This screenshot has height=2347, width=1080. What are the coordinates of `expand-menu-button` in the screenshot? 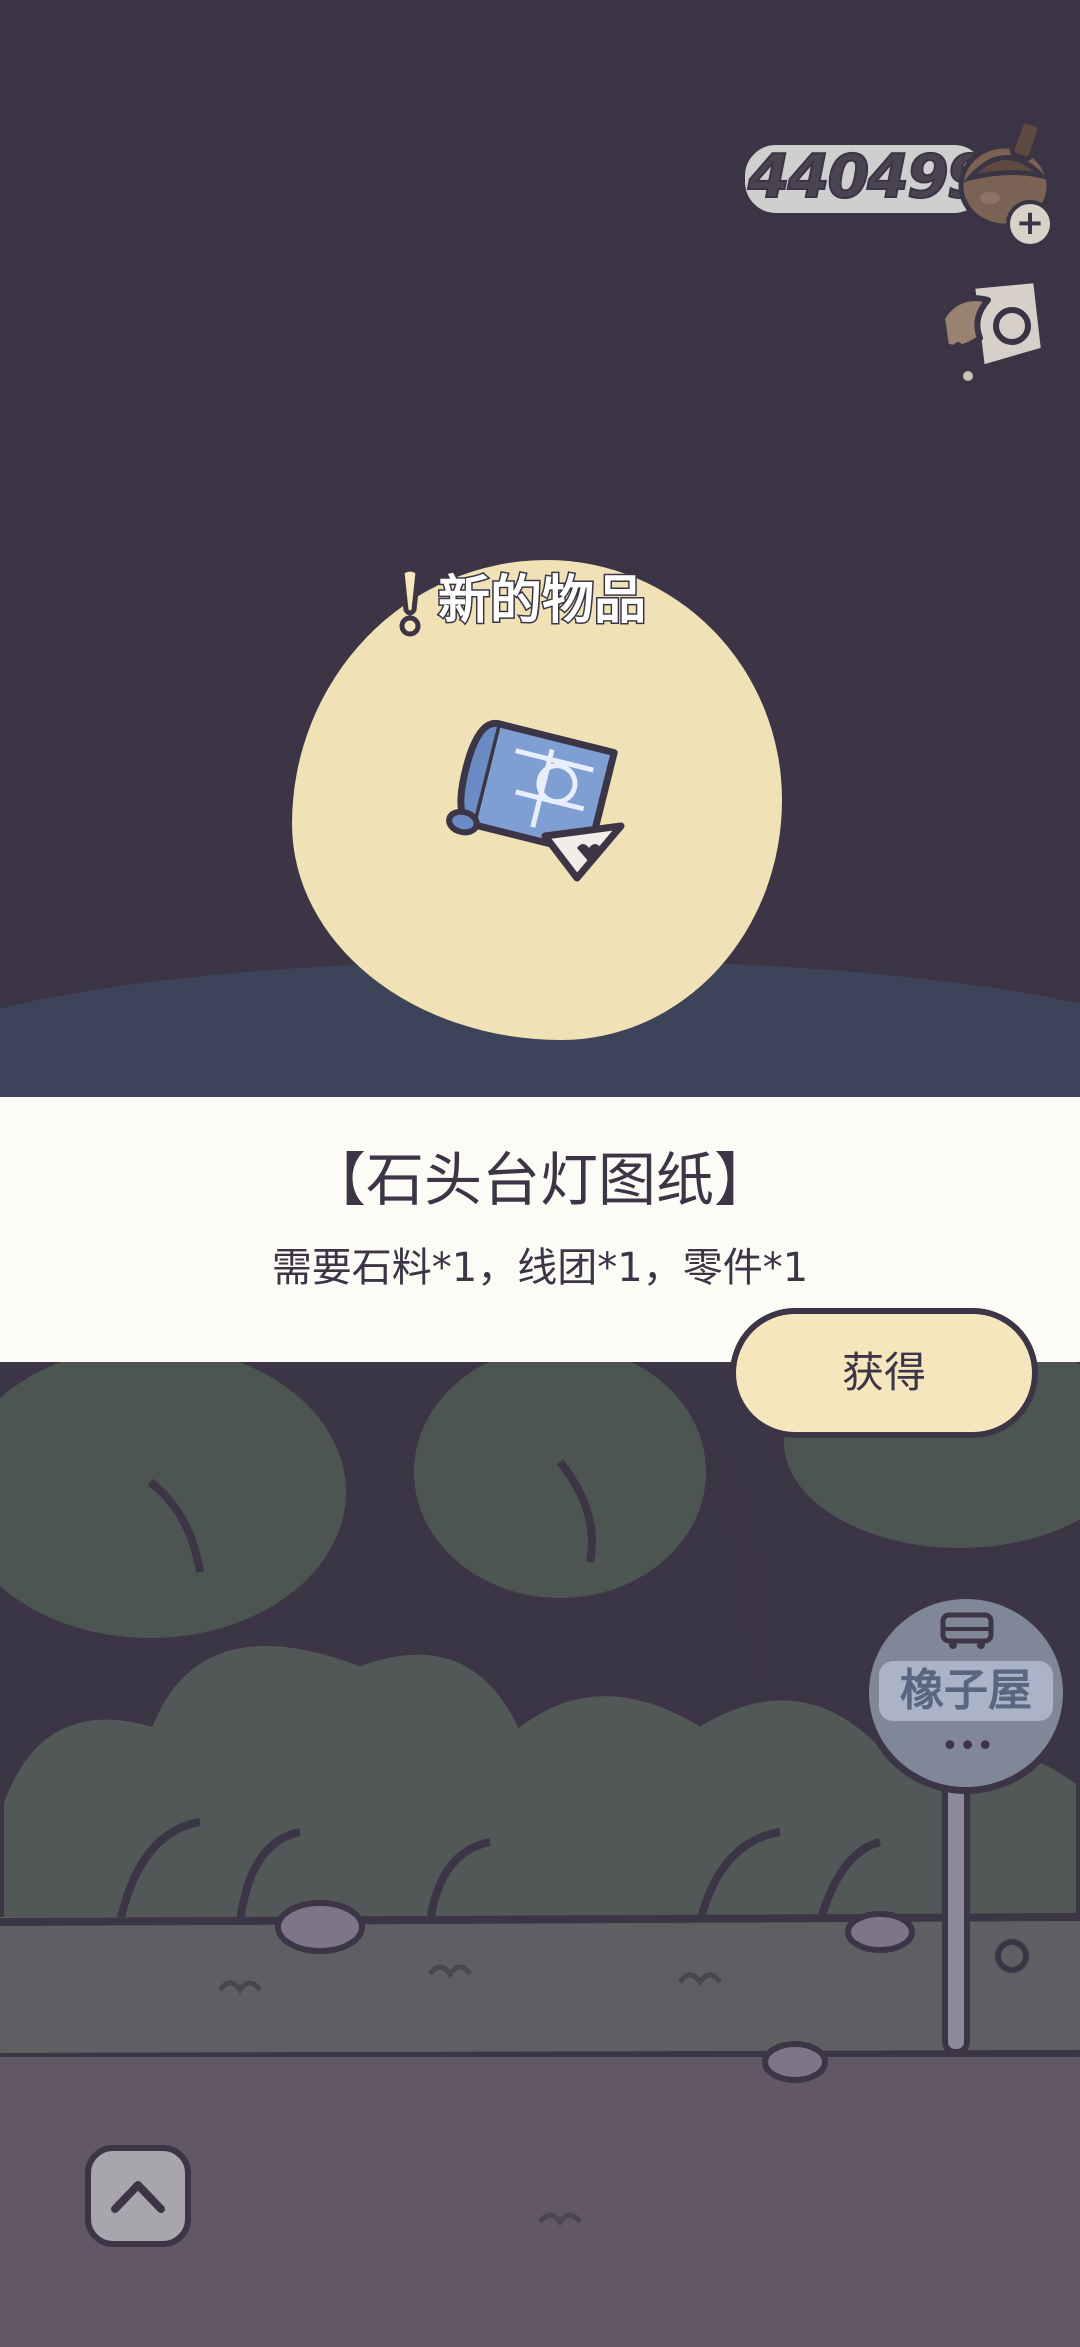 It's located at (138, 2196).